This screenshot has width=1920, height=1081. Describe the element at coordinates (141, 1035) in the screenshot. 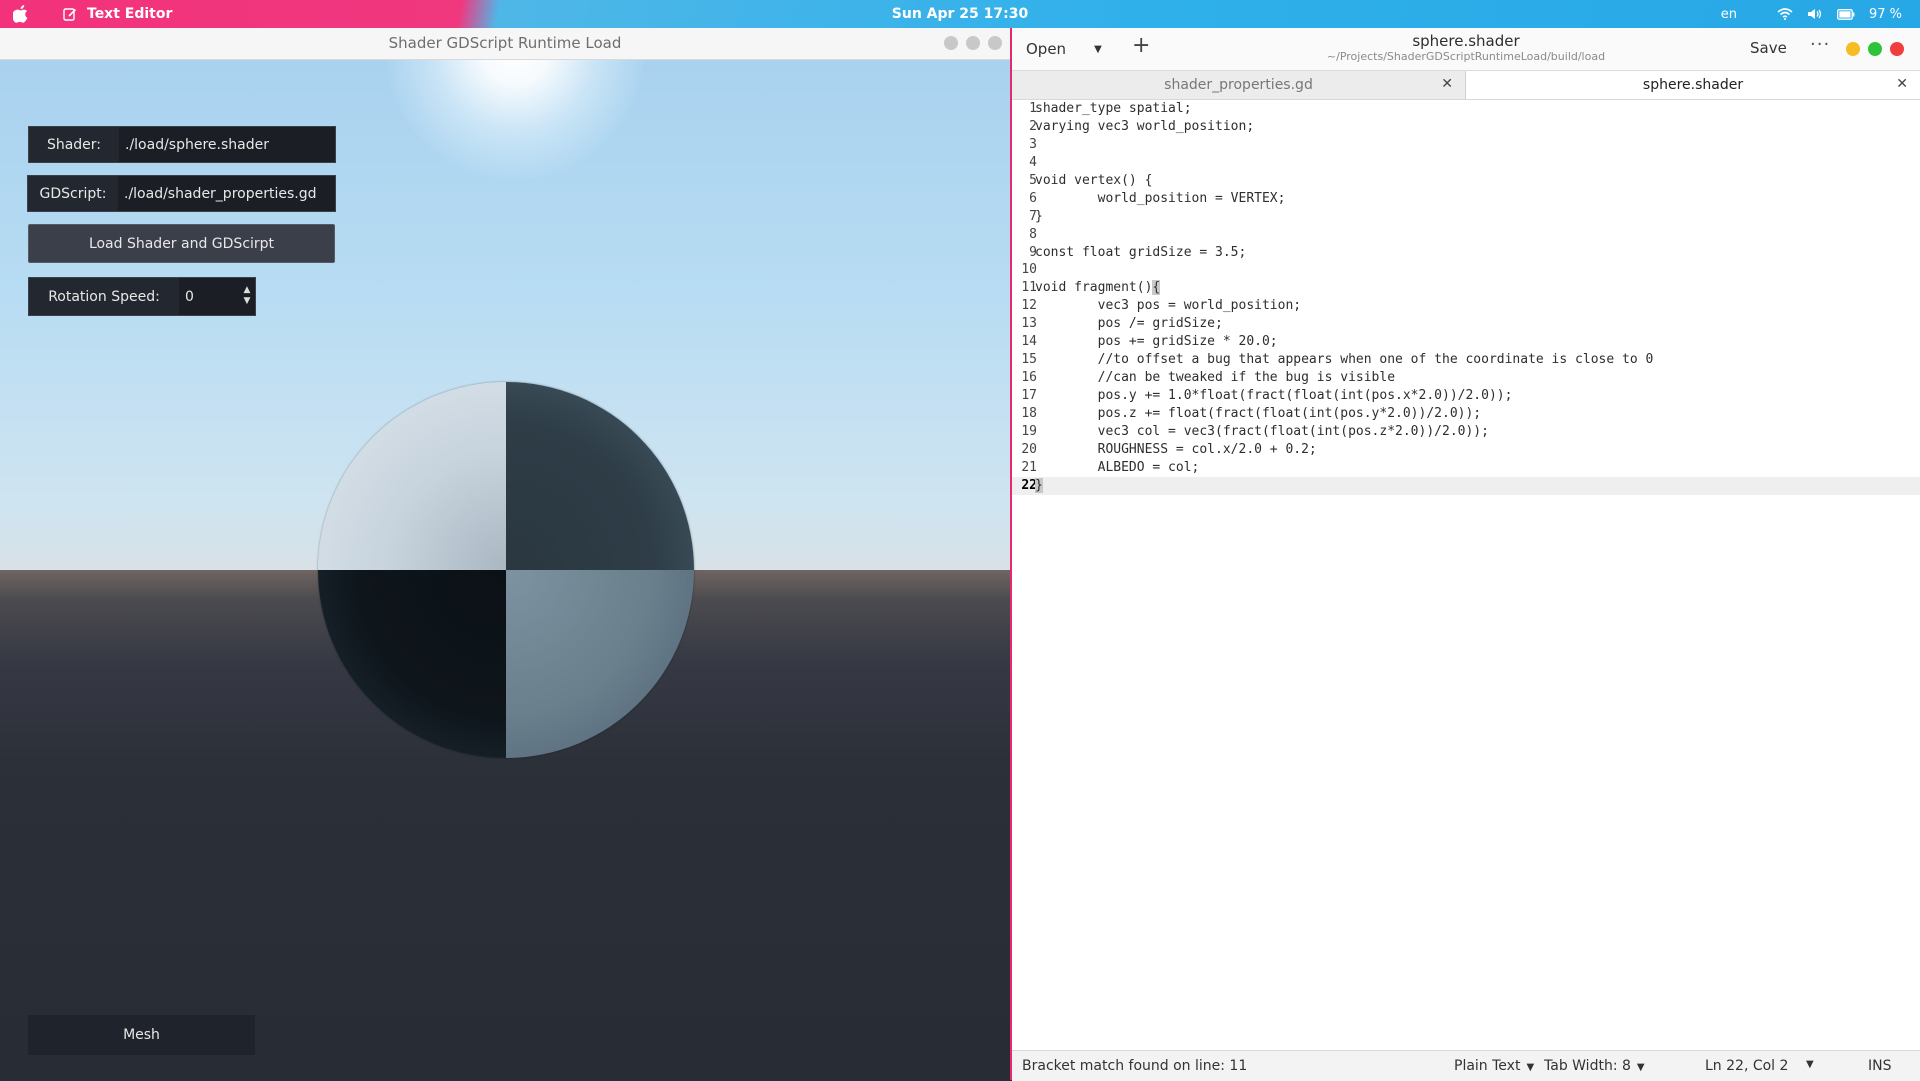

I see `mesh-button: Mesh` at that location.